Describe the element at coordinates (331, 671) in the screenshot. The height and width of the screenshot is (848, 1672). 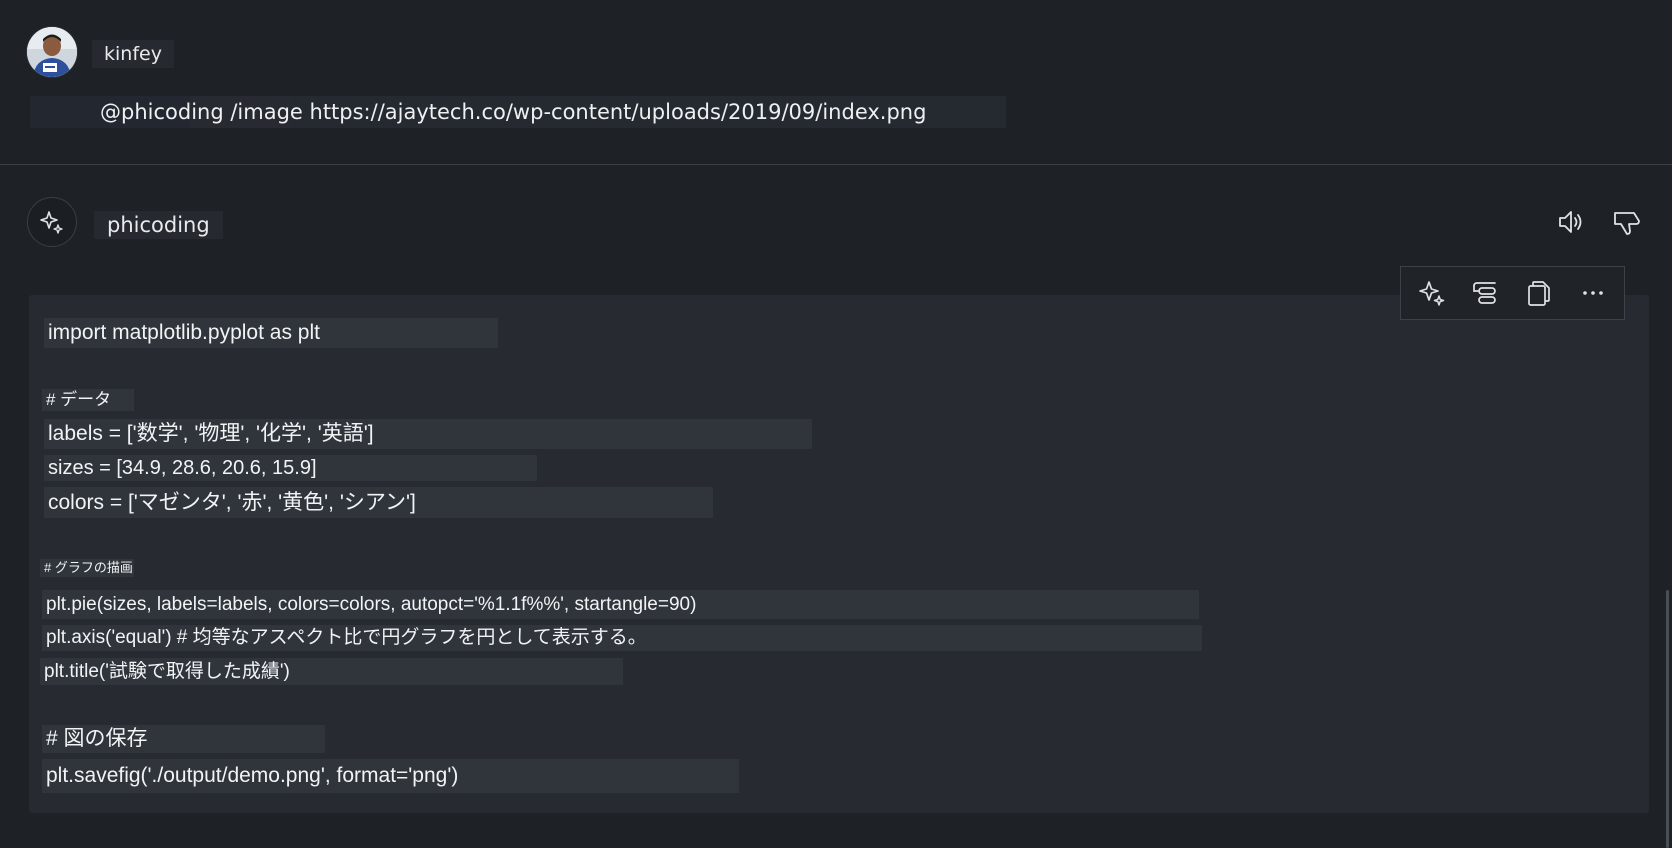
I see `code-line: plt.title('試験で取得した成績')` at that location.